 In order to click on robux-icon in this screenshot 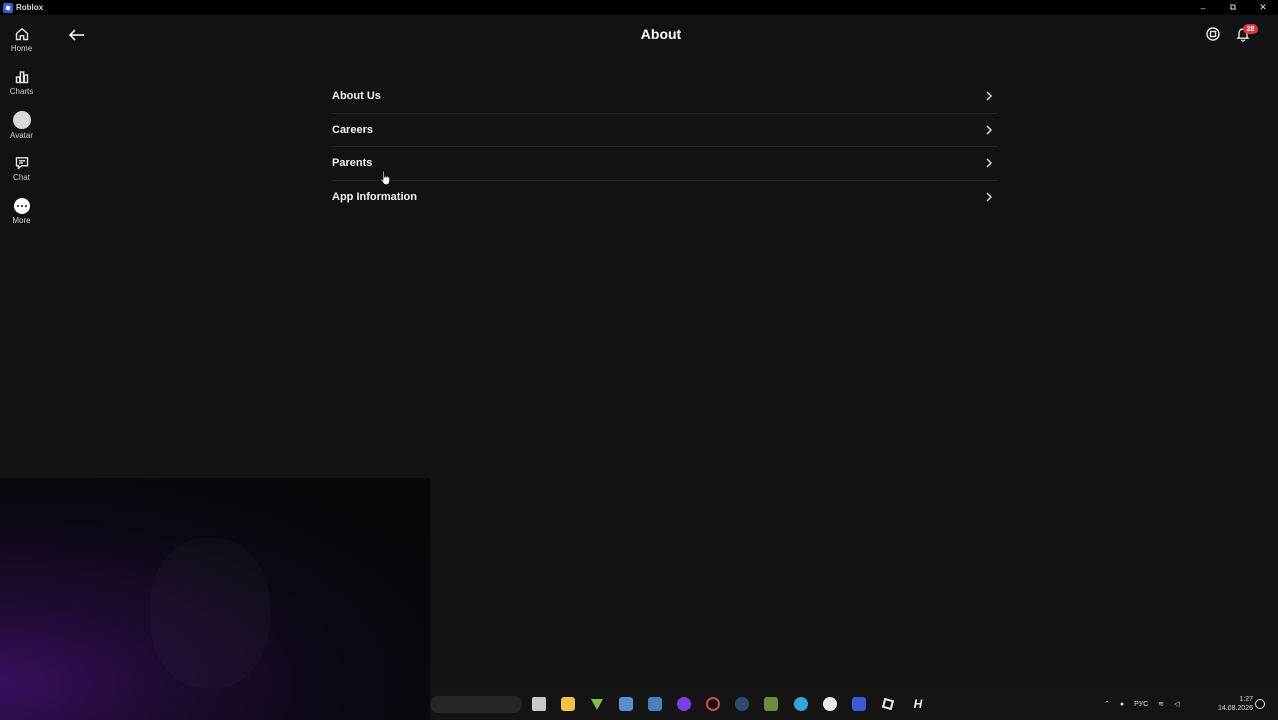, I will do `click(1213, 34)`.